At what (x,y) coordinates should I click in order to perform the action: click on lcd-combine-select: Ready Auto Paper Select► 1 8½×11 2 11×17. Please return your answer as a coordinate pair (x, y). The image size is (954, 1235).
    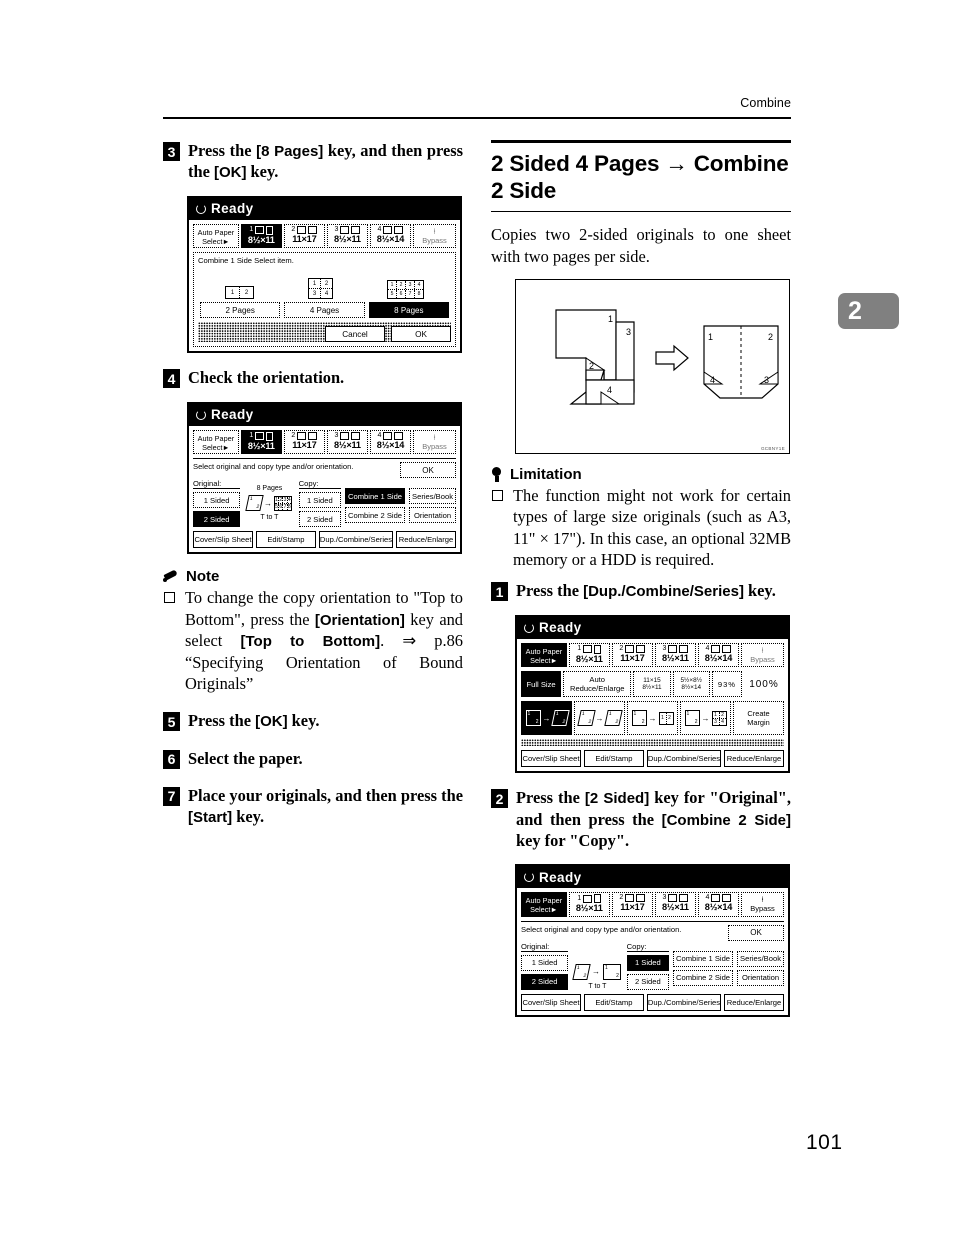
    Looking at the image, I should click on (324, 274).